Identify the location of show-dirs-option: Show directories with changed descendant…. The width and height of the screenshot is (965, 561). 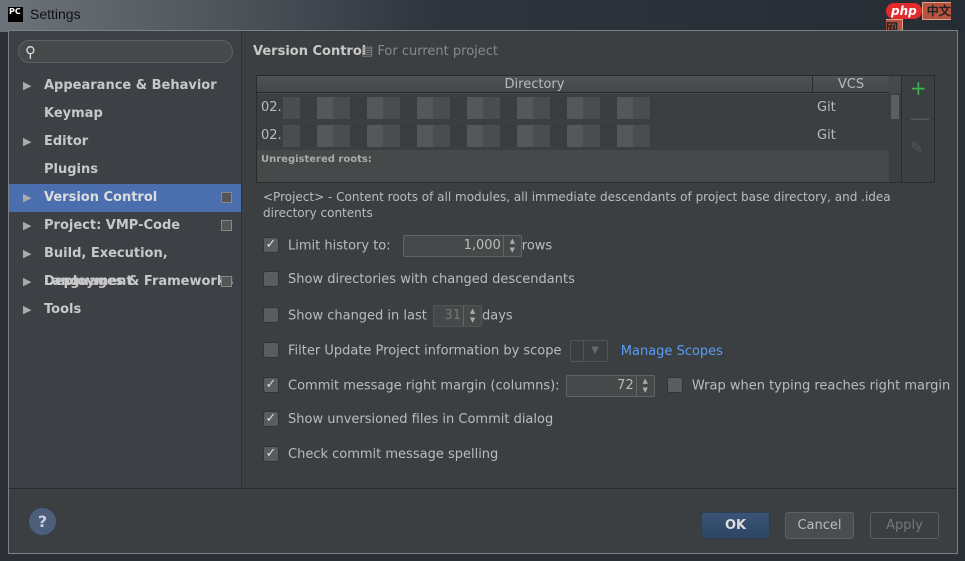
(419, 280).